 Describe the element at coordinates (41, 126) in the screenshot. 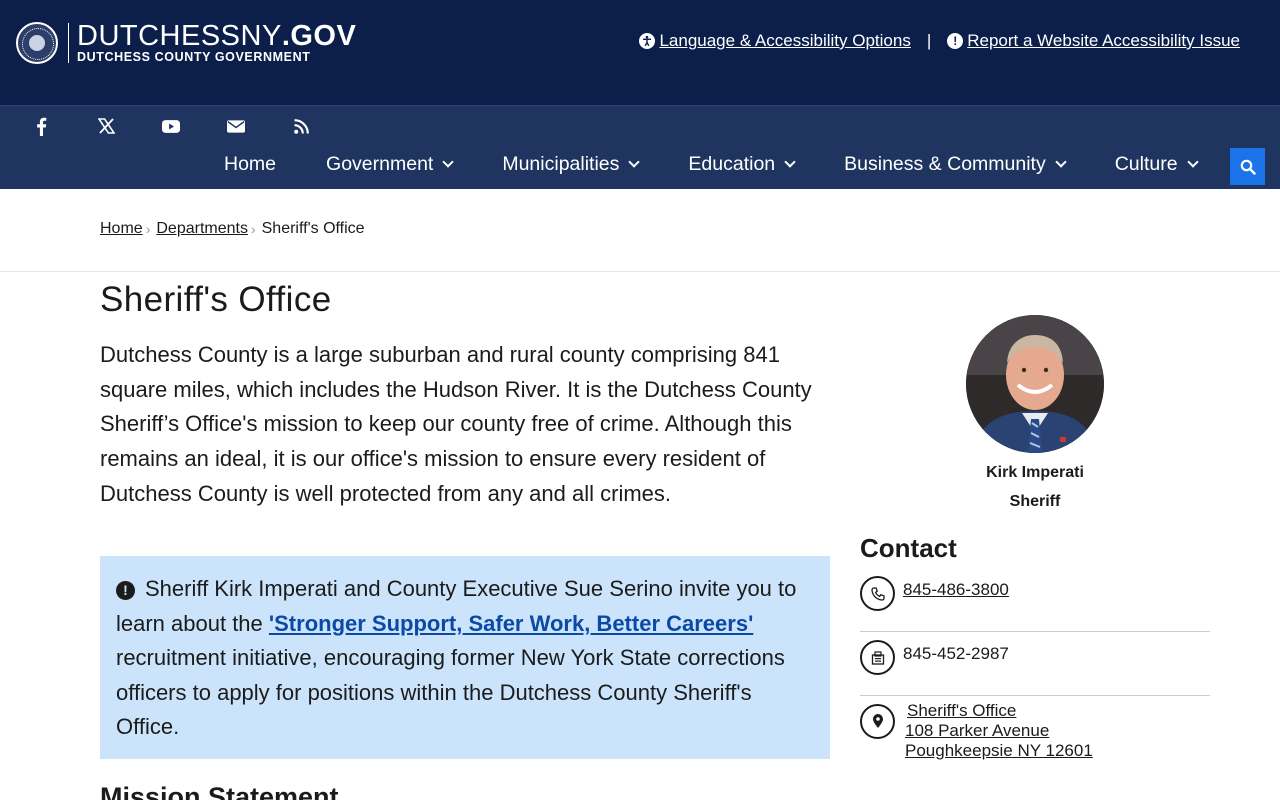

I see `facebook-icon` at that location.